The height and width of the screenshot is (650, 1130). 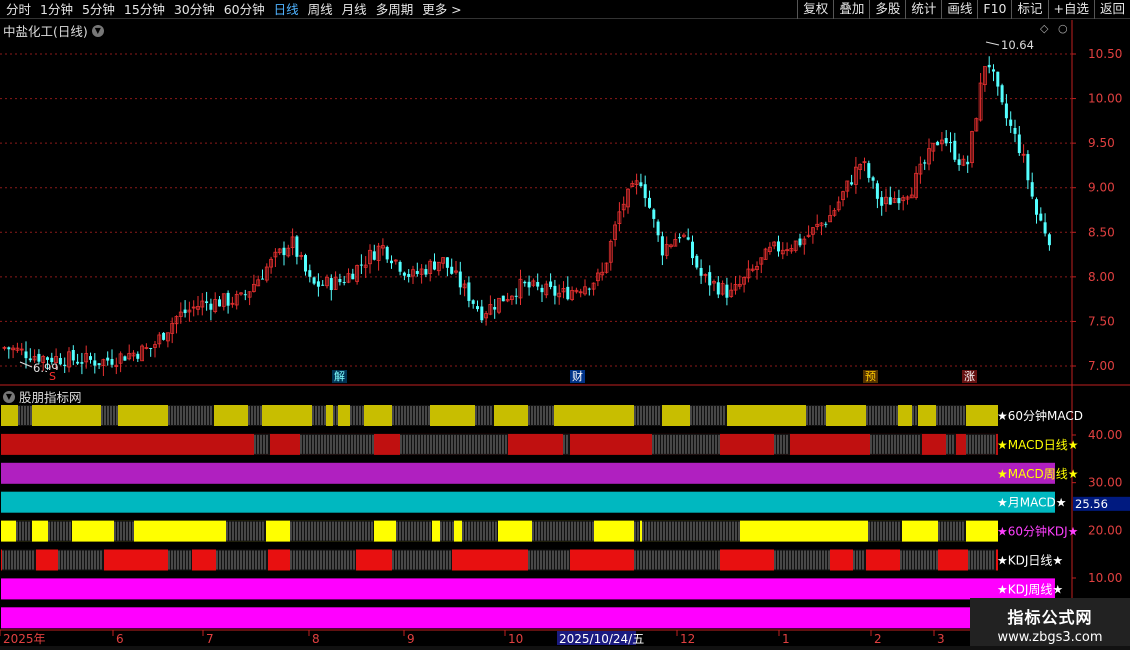 What do you see at coordinates (565, 648) in the screenshot?
I see `status-strip` at bounding box center [565, 648].